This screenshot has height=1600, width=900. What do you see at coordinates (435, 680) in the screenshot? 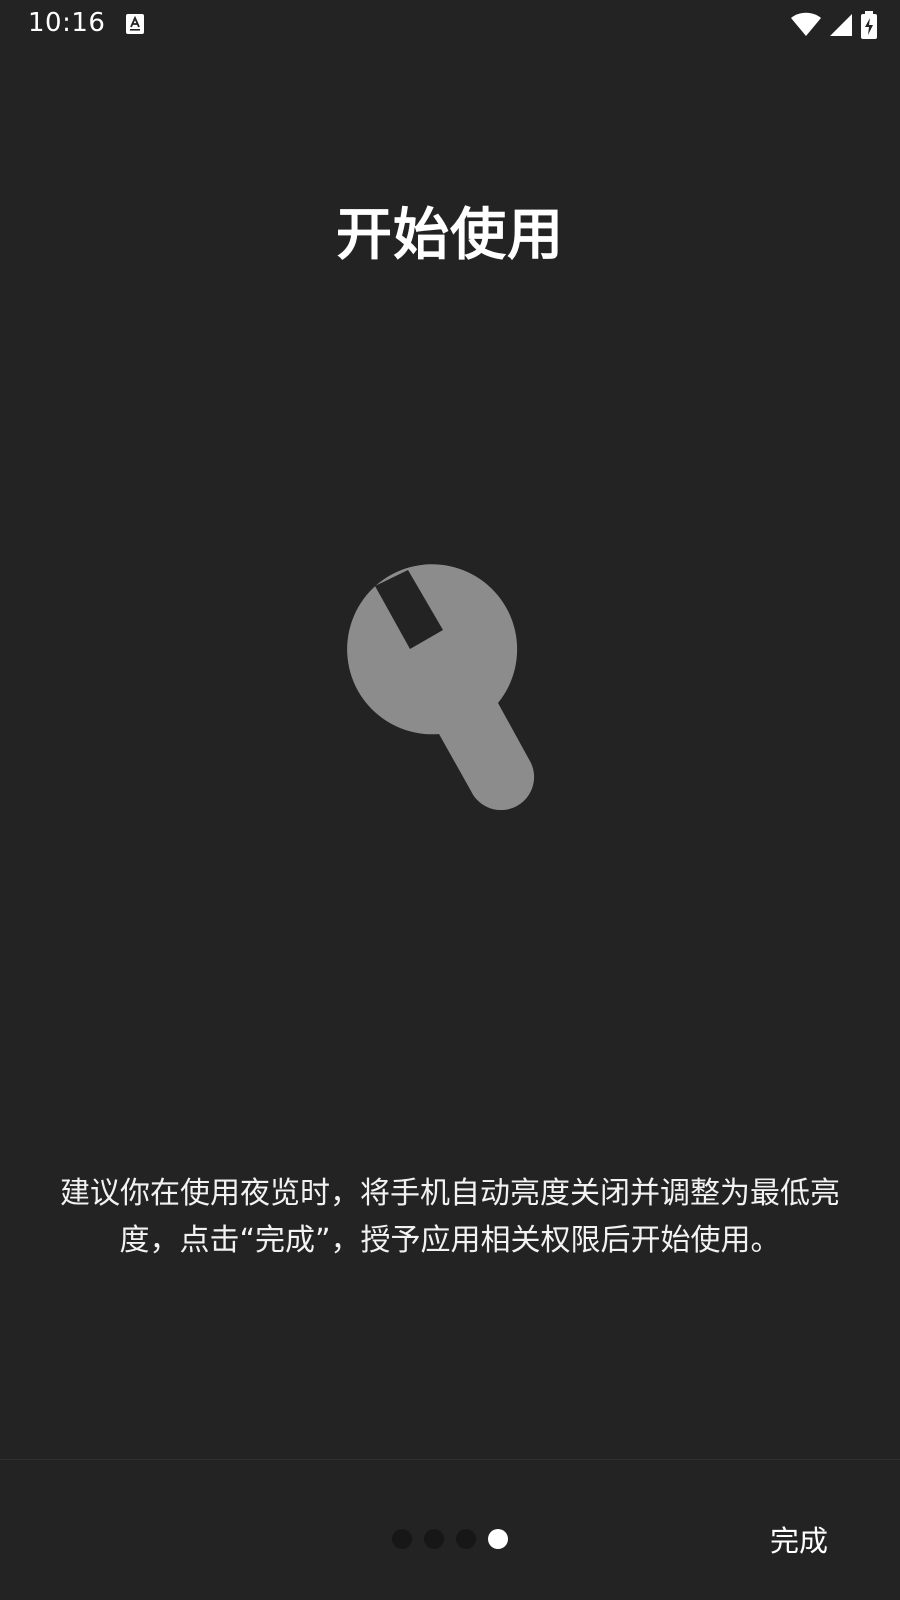
I see `wrench-icon` at bounding box center [435, 680].